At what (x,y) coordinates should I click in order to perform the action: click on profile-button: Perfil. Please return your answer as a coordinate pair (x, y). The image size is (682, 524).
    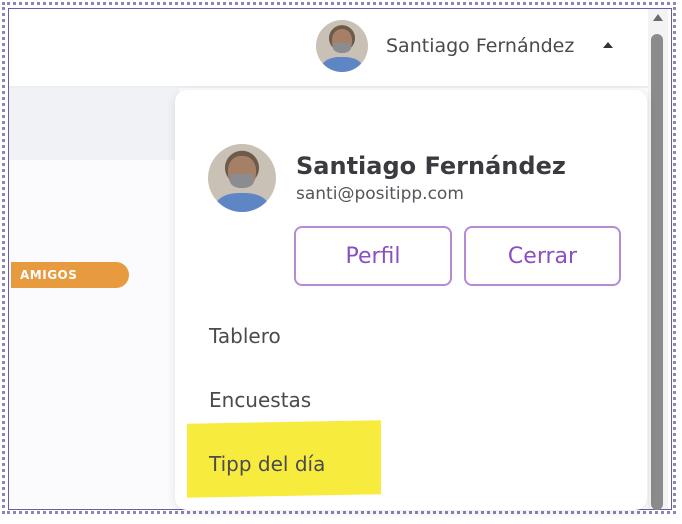
    Looking at the image, I should click on (373, 256).